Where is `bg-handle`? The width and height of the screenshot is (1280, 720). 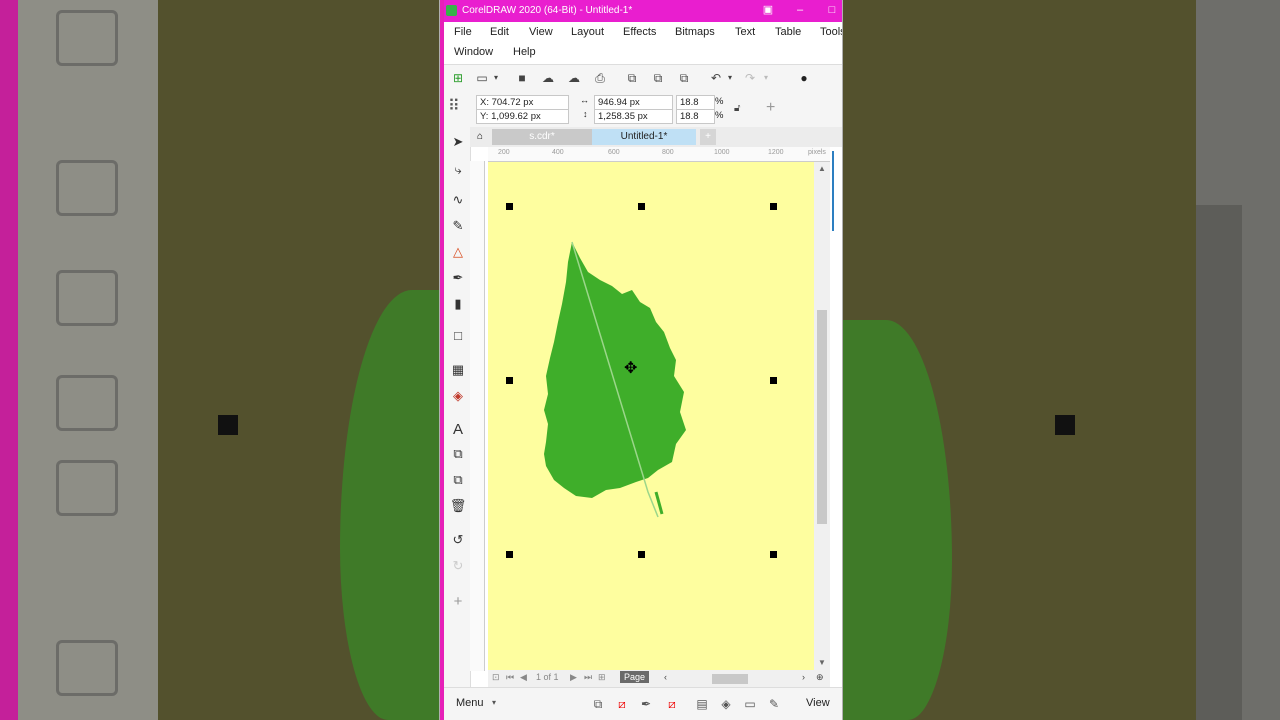
bg-handle is located at coordinates (1065, 425).